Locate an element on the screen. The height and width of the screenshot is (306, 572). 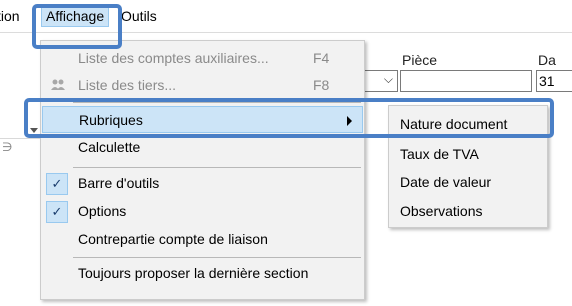
piece-label: Pièce is located at coordinates (420, 60).